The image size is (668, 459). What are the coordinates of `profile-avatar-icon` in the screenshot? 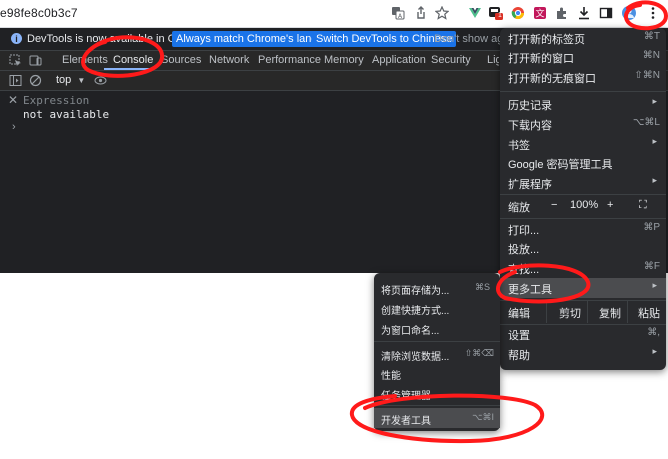 It's located at (629, 13).